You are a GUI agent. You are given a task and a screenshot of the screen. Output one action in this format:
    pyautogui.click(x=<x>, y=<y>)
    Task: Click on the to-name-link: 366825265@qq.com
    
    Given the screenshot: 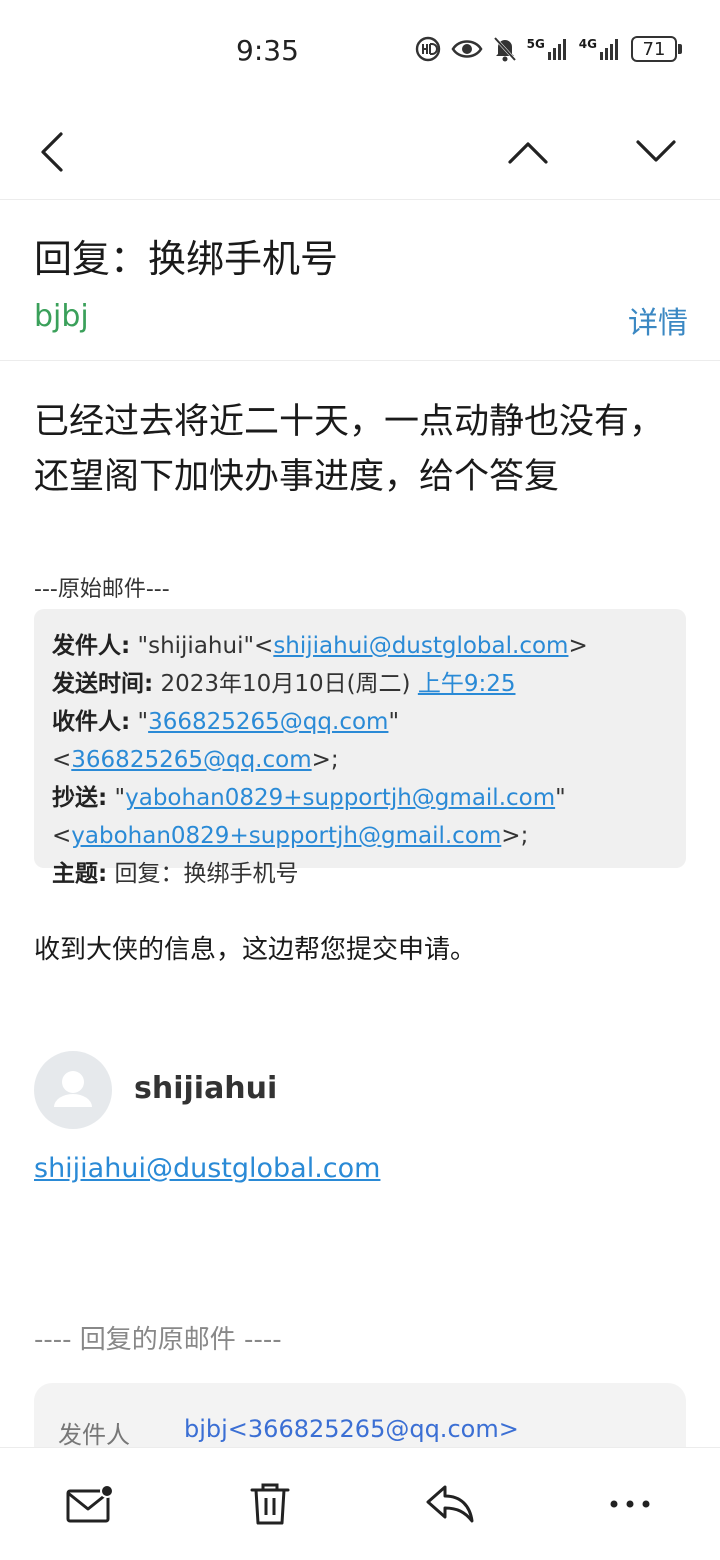 What is the action you would take?
    pyautogui.click(x=268, y=722)
    